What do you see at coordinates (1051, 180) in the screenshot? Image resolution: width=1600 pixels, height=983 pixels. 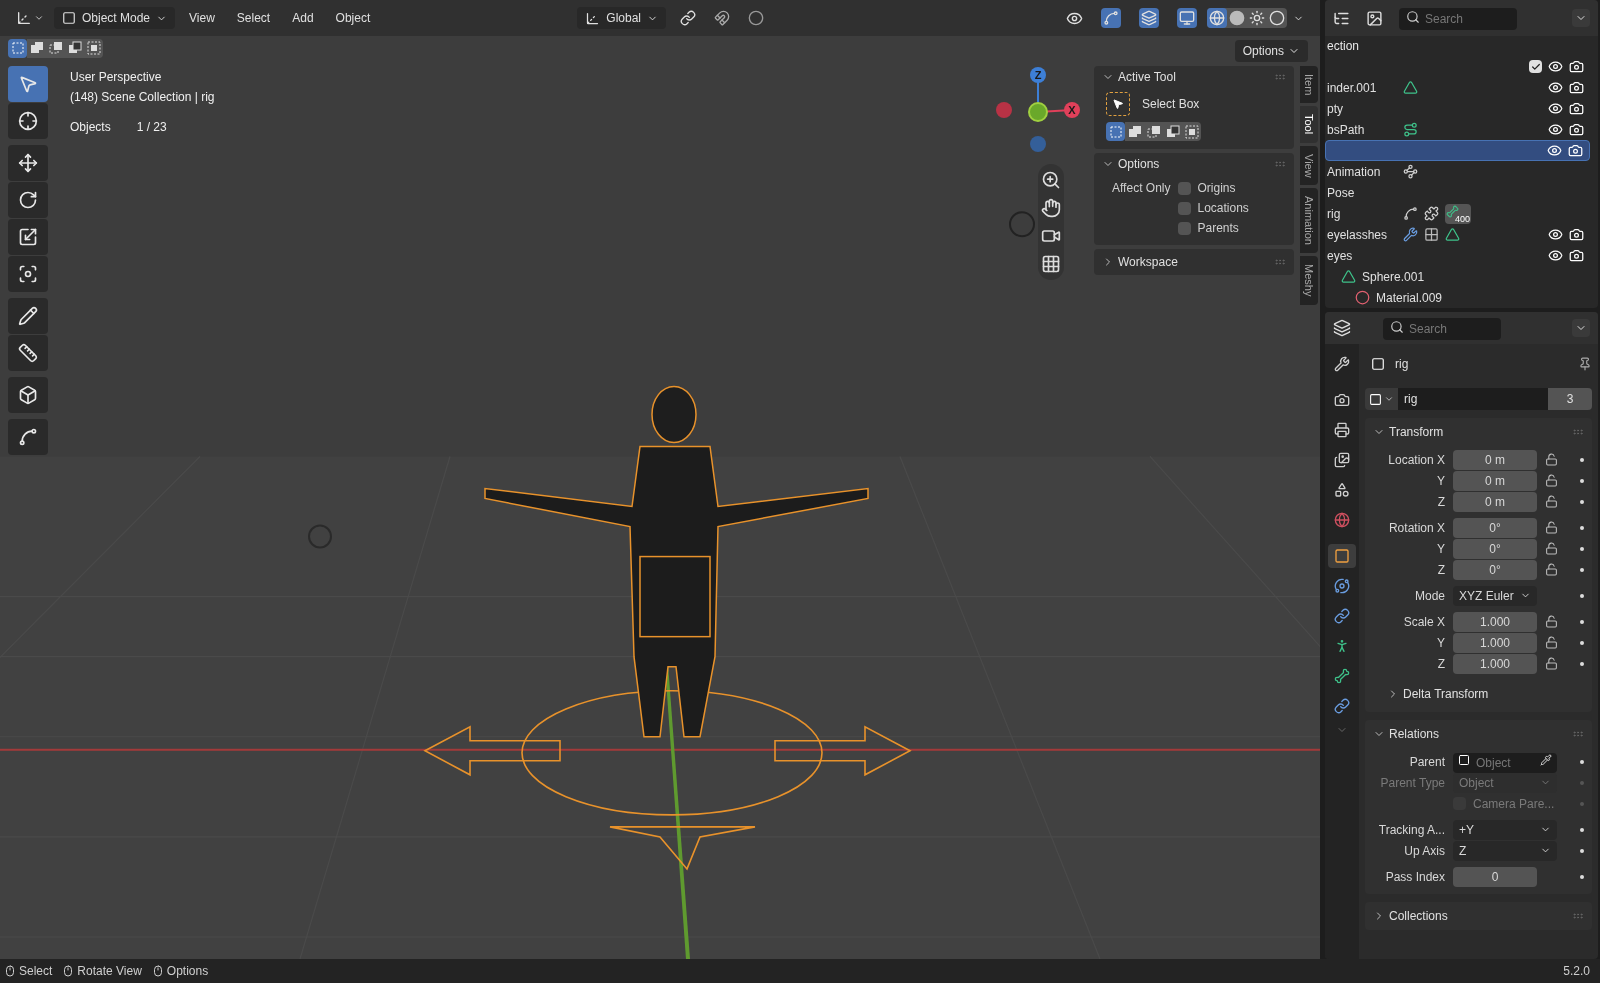 I see `zoom-icon` at bounding box center [1051, 180].